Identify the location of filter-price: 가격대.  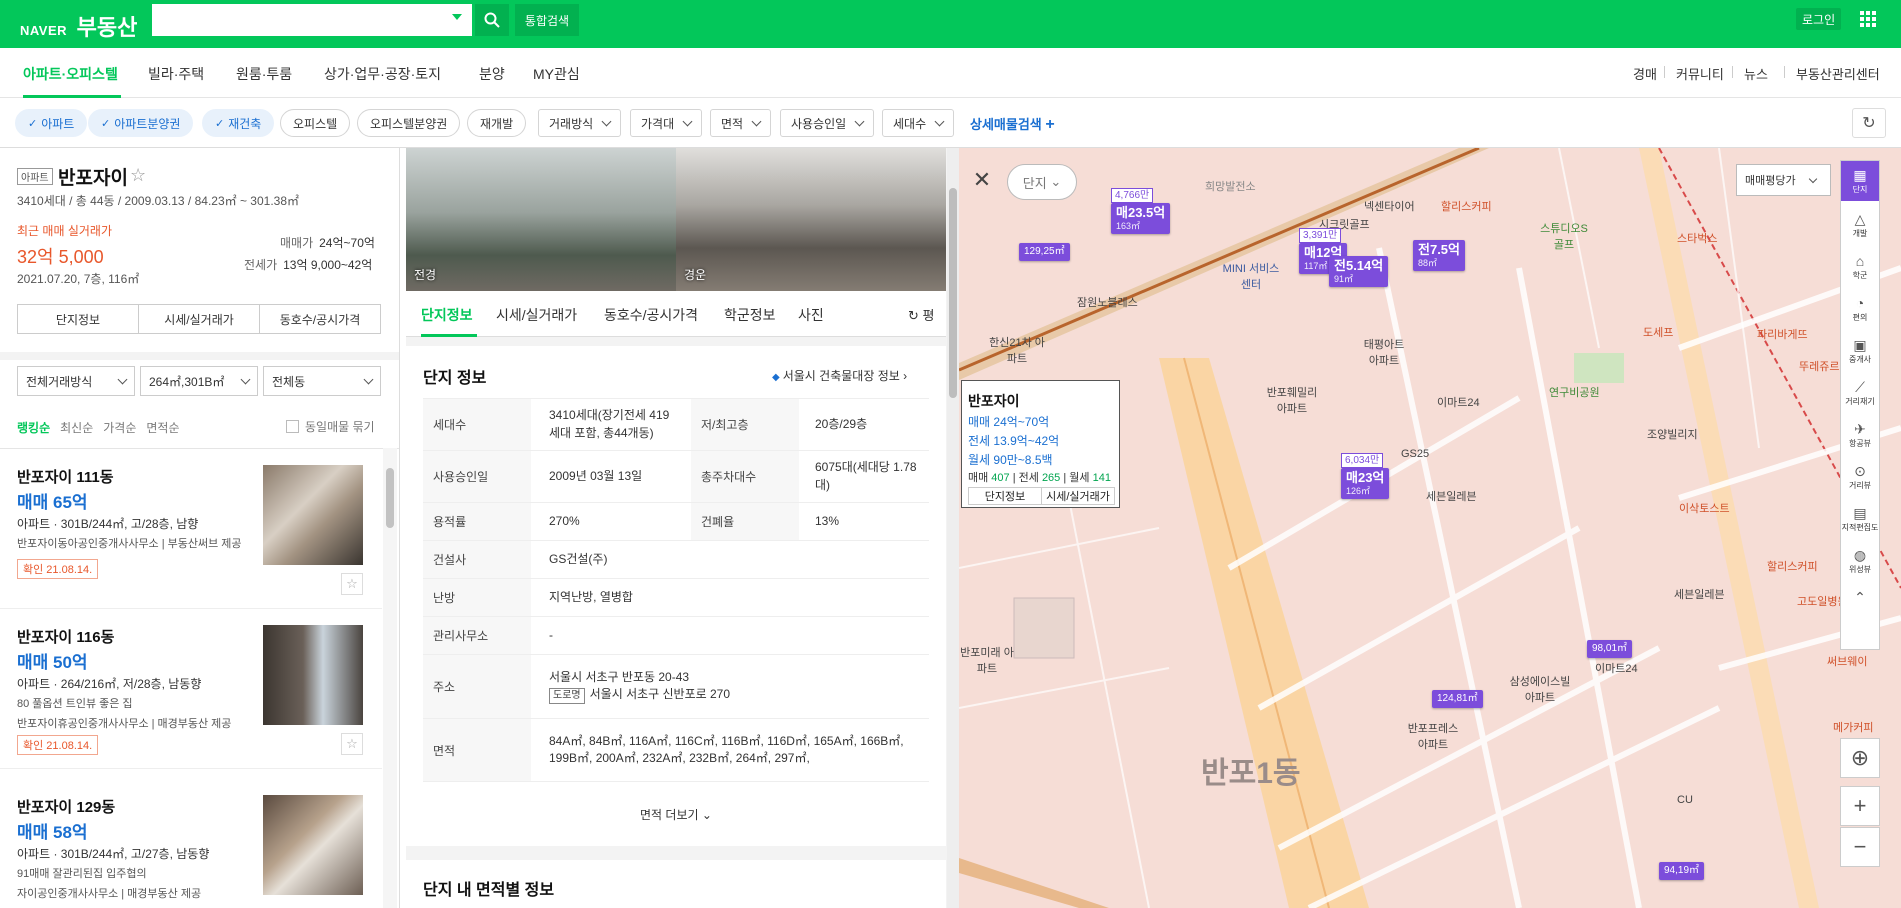
(666, 123).